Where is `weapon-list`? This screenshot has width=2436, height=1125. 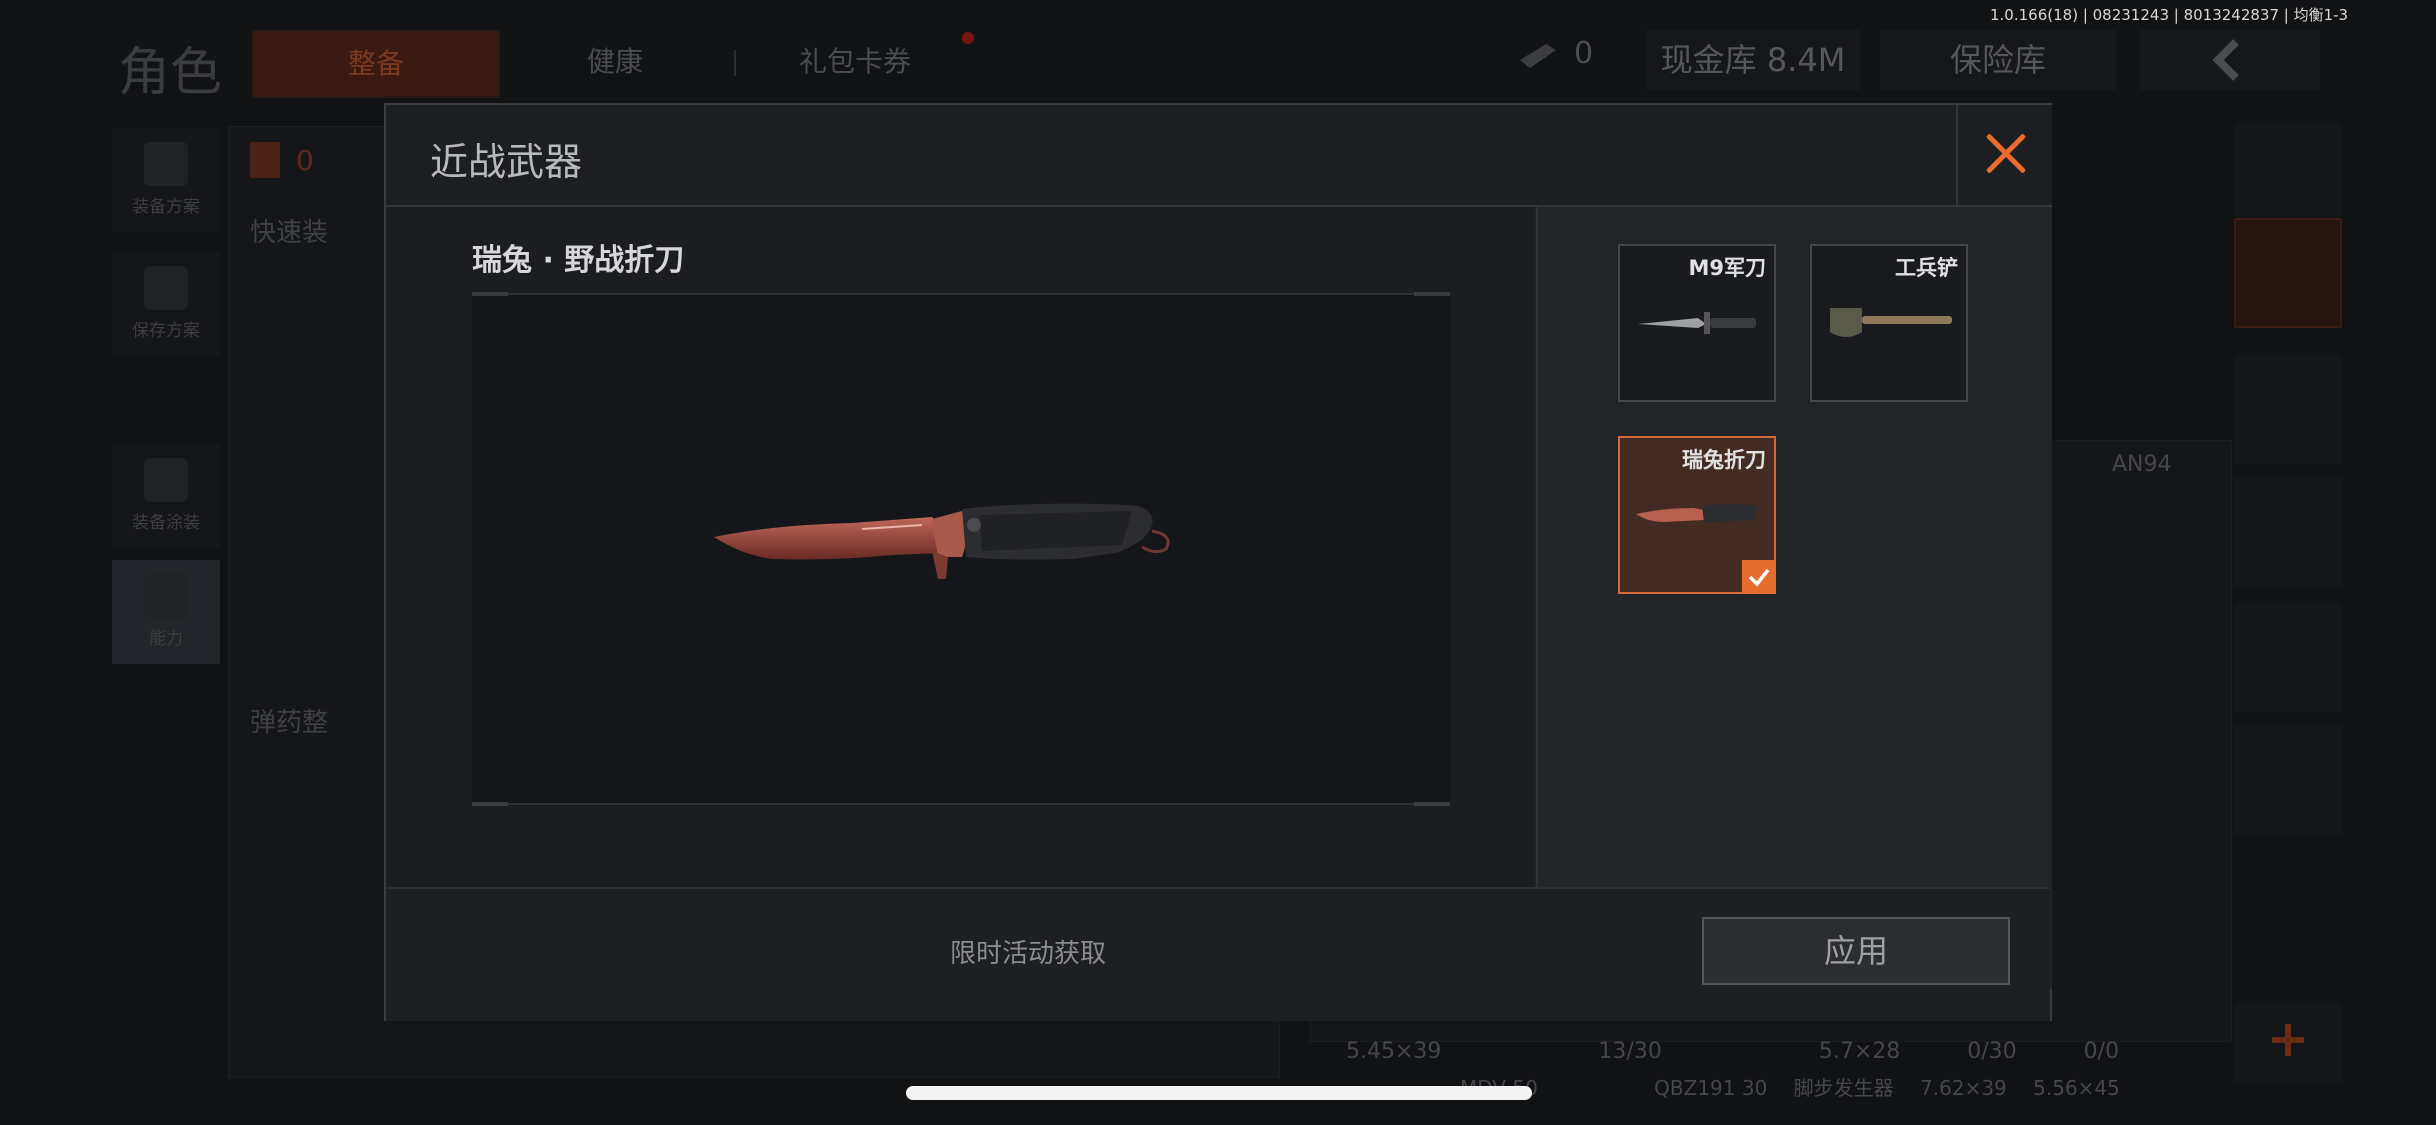 weapon-list is located at coordinates (1794, 598).